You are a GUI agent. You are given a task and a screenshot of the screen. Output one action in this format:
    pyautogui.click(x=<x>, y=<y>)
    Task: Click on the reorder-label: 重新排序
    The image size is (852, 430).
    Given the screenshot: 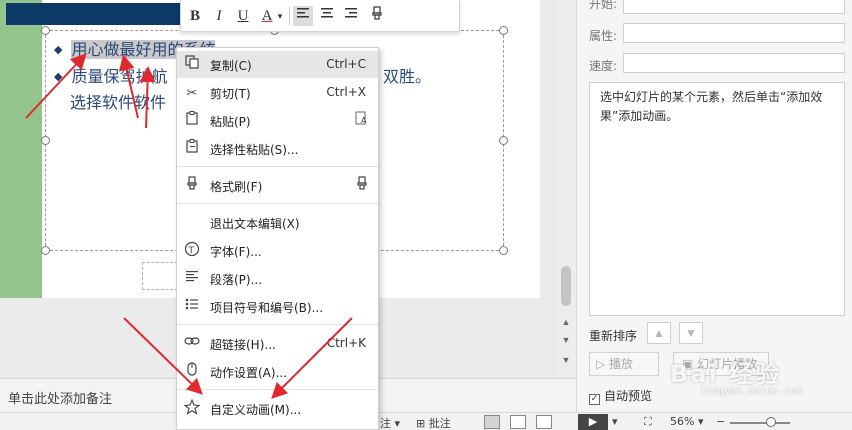 What is the action you would take?
    pyautogui.click(x=613, y=336)
    